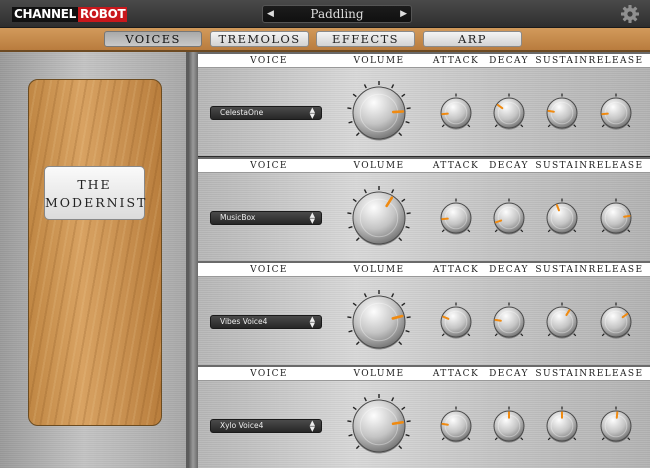  What do you see at coordinates (102, 14) in the screenshot?
I see `logo-text-robot: ROBOT` at bounding box center [102, 14].